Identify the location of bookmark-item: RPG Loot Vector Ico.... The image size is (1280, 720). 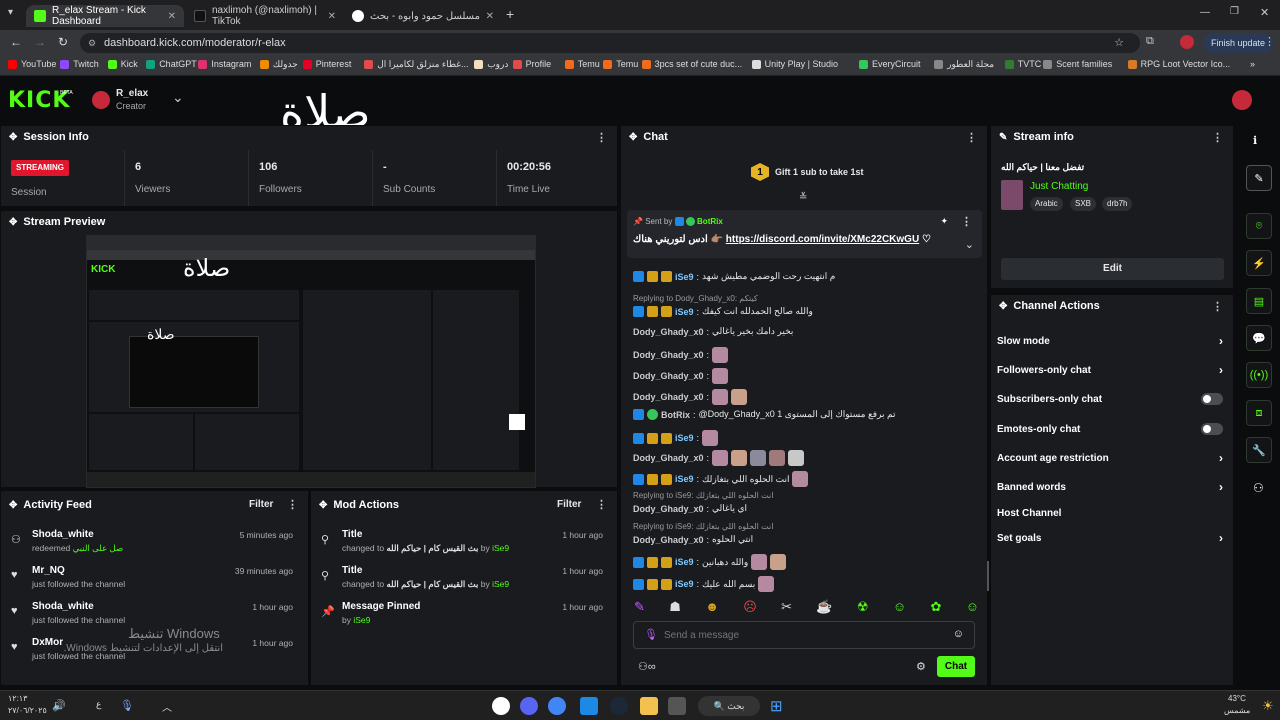
(1178, 64).